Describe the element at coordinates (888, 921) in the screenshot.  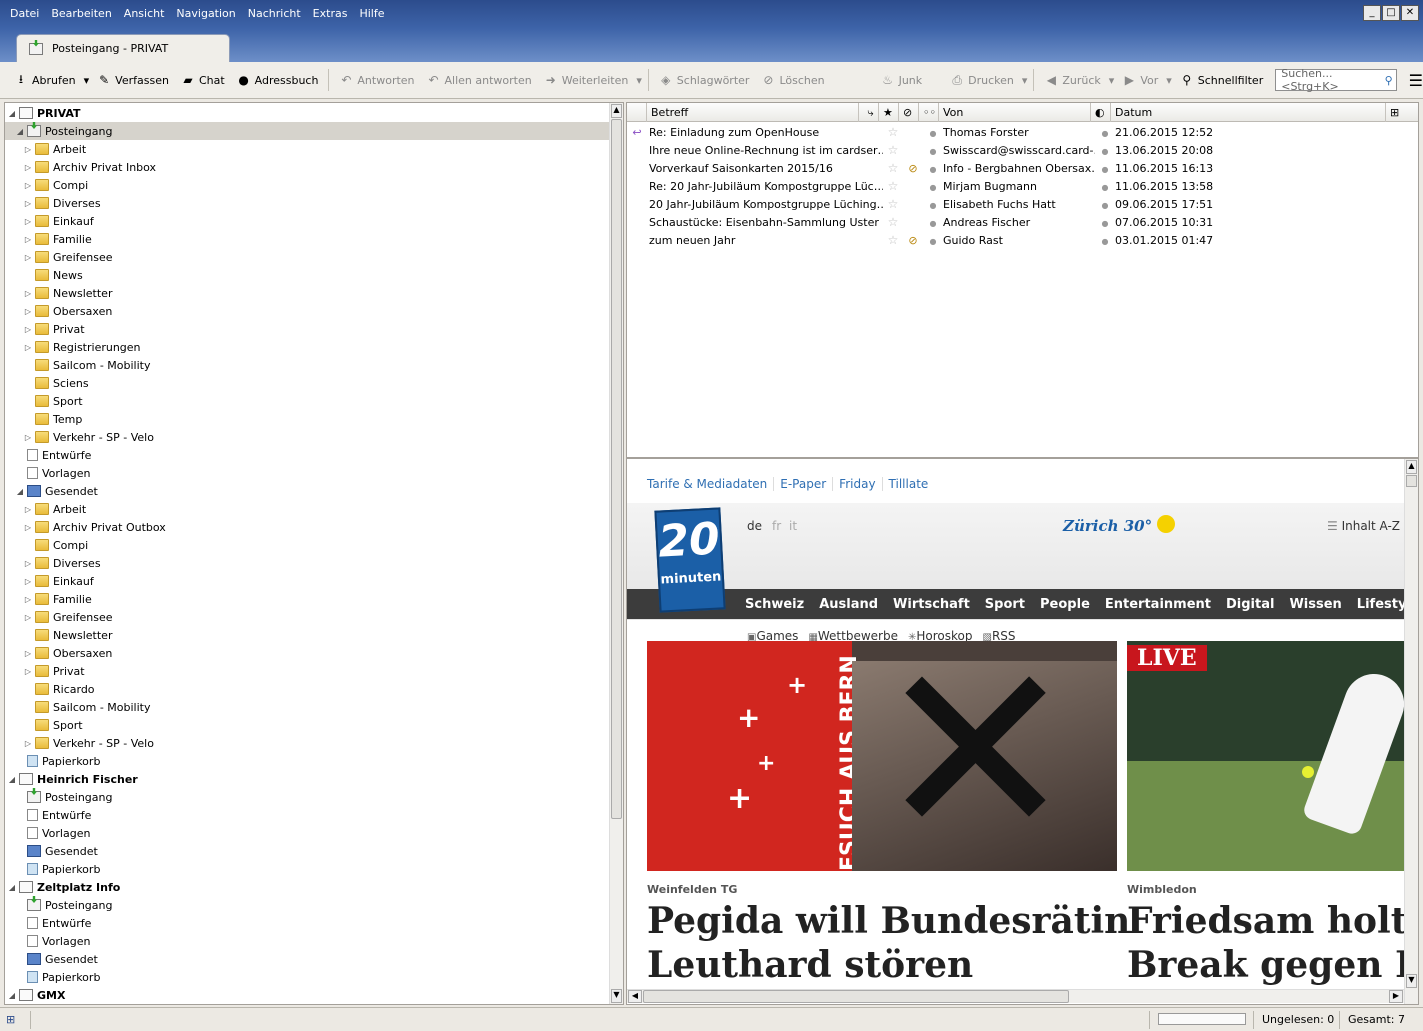
I see `article1-headline-line1: Pegida will Bundesrätin` at that location.